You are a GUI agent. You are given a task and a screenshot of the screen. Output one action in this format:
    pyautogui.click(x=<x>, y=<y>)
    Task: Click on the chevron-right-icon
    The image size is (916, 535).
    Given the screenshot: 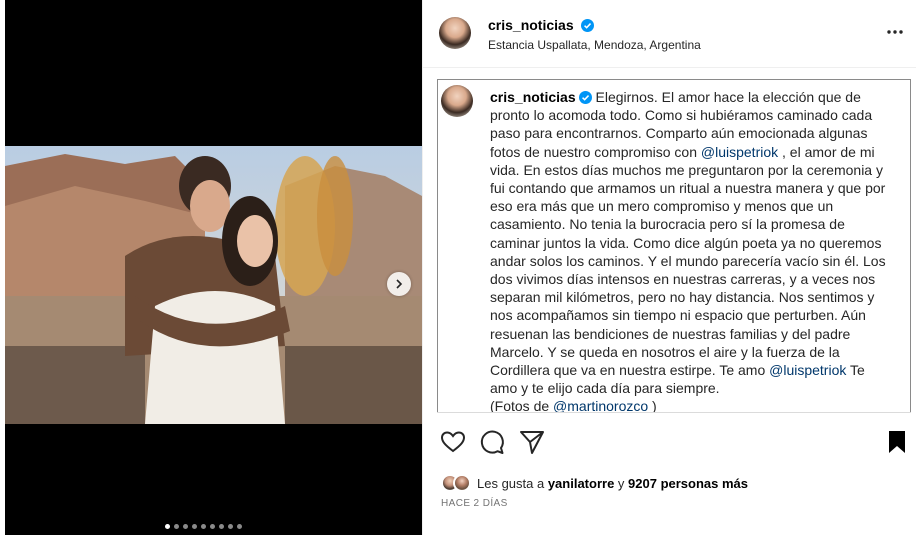 What is the action you would take?
    pyautogui.click(x=399, y=284)
    